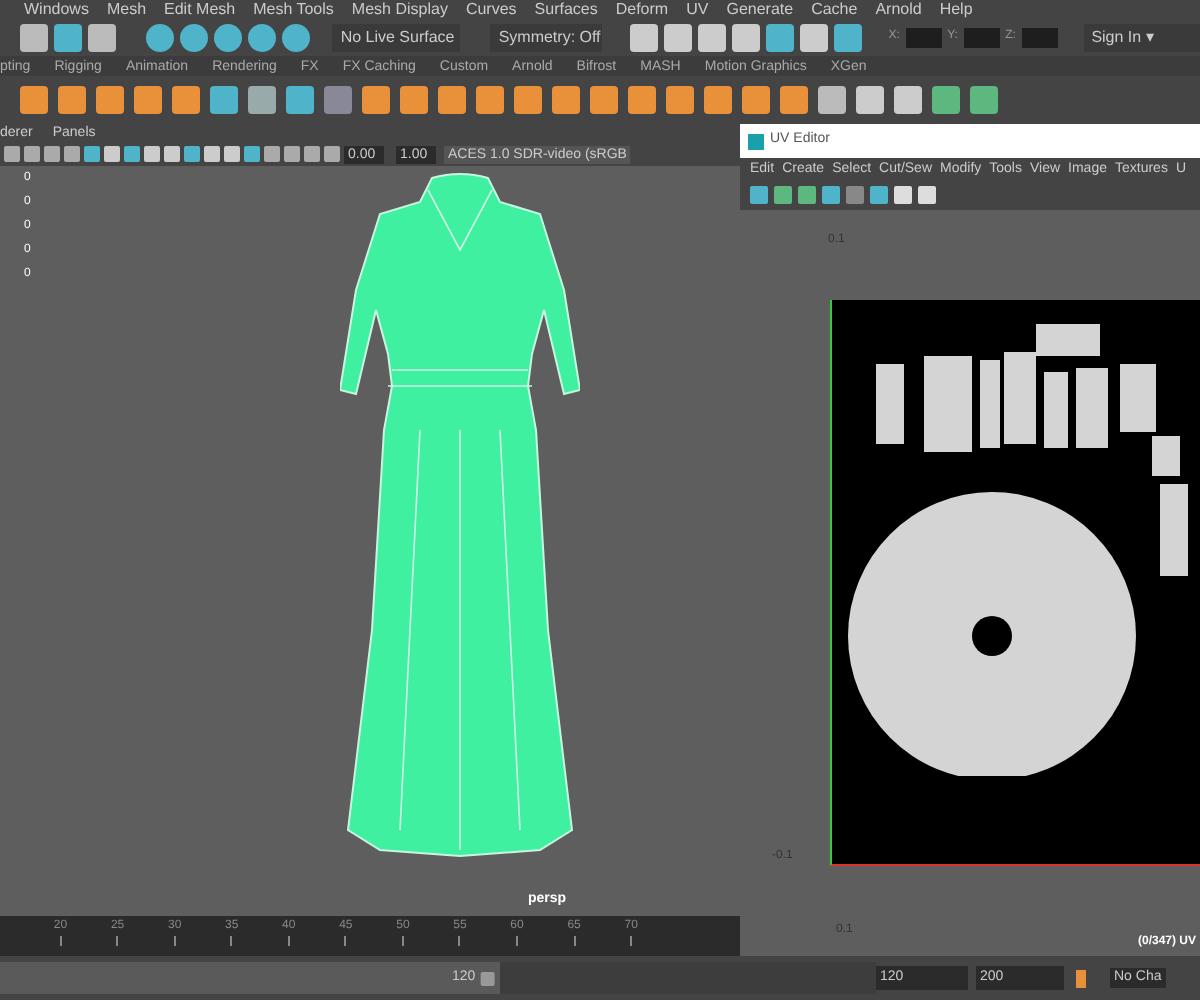 Image resolution: width=1200 pixels, height=1000 pixels. Describe the element at coordinates (56, 9) in the screenshot. I see `menu-item: Windows` at that location.